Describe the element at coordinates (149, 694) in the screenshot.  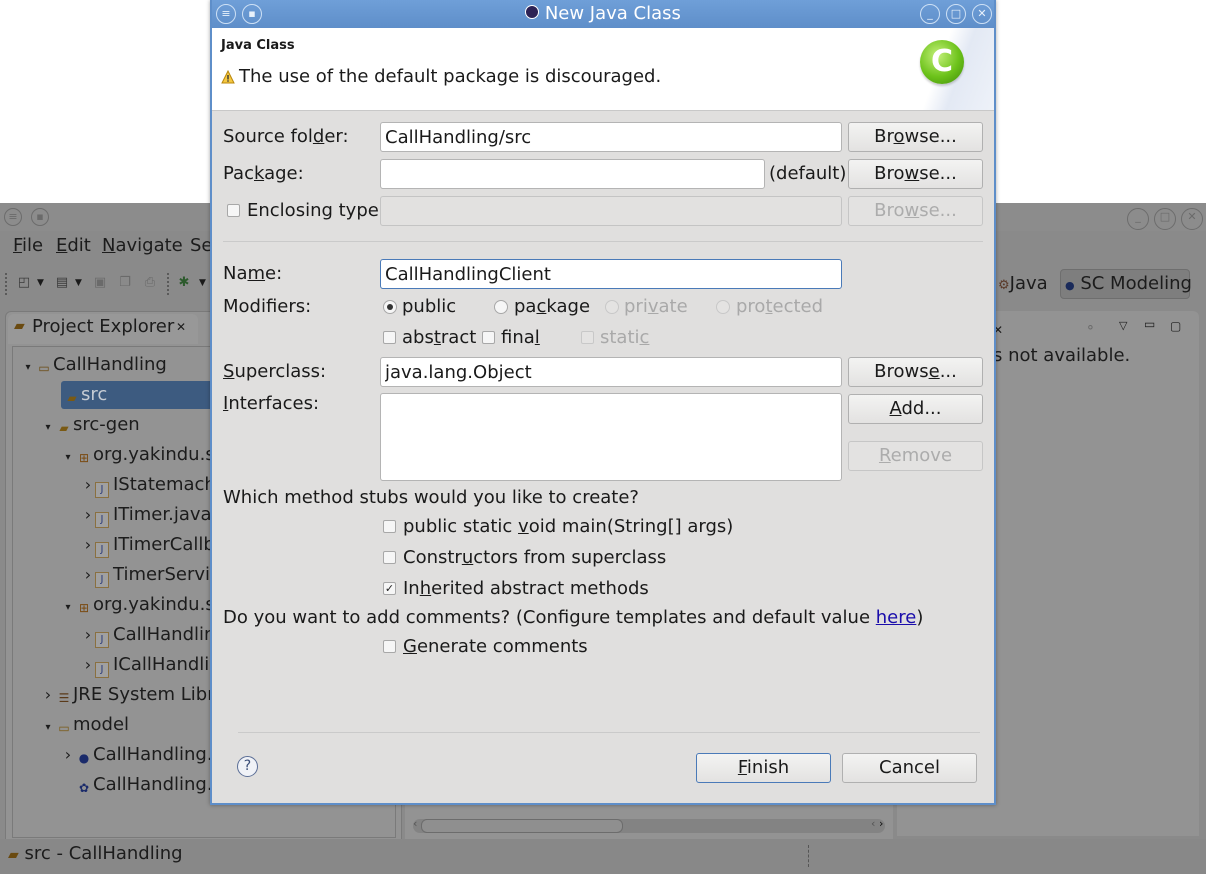
I see `tree-item-label: JRE System Libra` at that location.